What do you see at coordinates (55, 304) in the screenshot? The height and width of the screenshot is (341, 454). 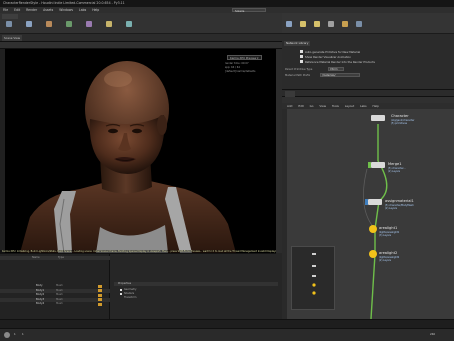 I see `table-row: Body4 Mesh` at bounding box center [55, 304].